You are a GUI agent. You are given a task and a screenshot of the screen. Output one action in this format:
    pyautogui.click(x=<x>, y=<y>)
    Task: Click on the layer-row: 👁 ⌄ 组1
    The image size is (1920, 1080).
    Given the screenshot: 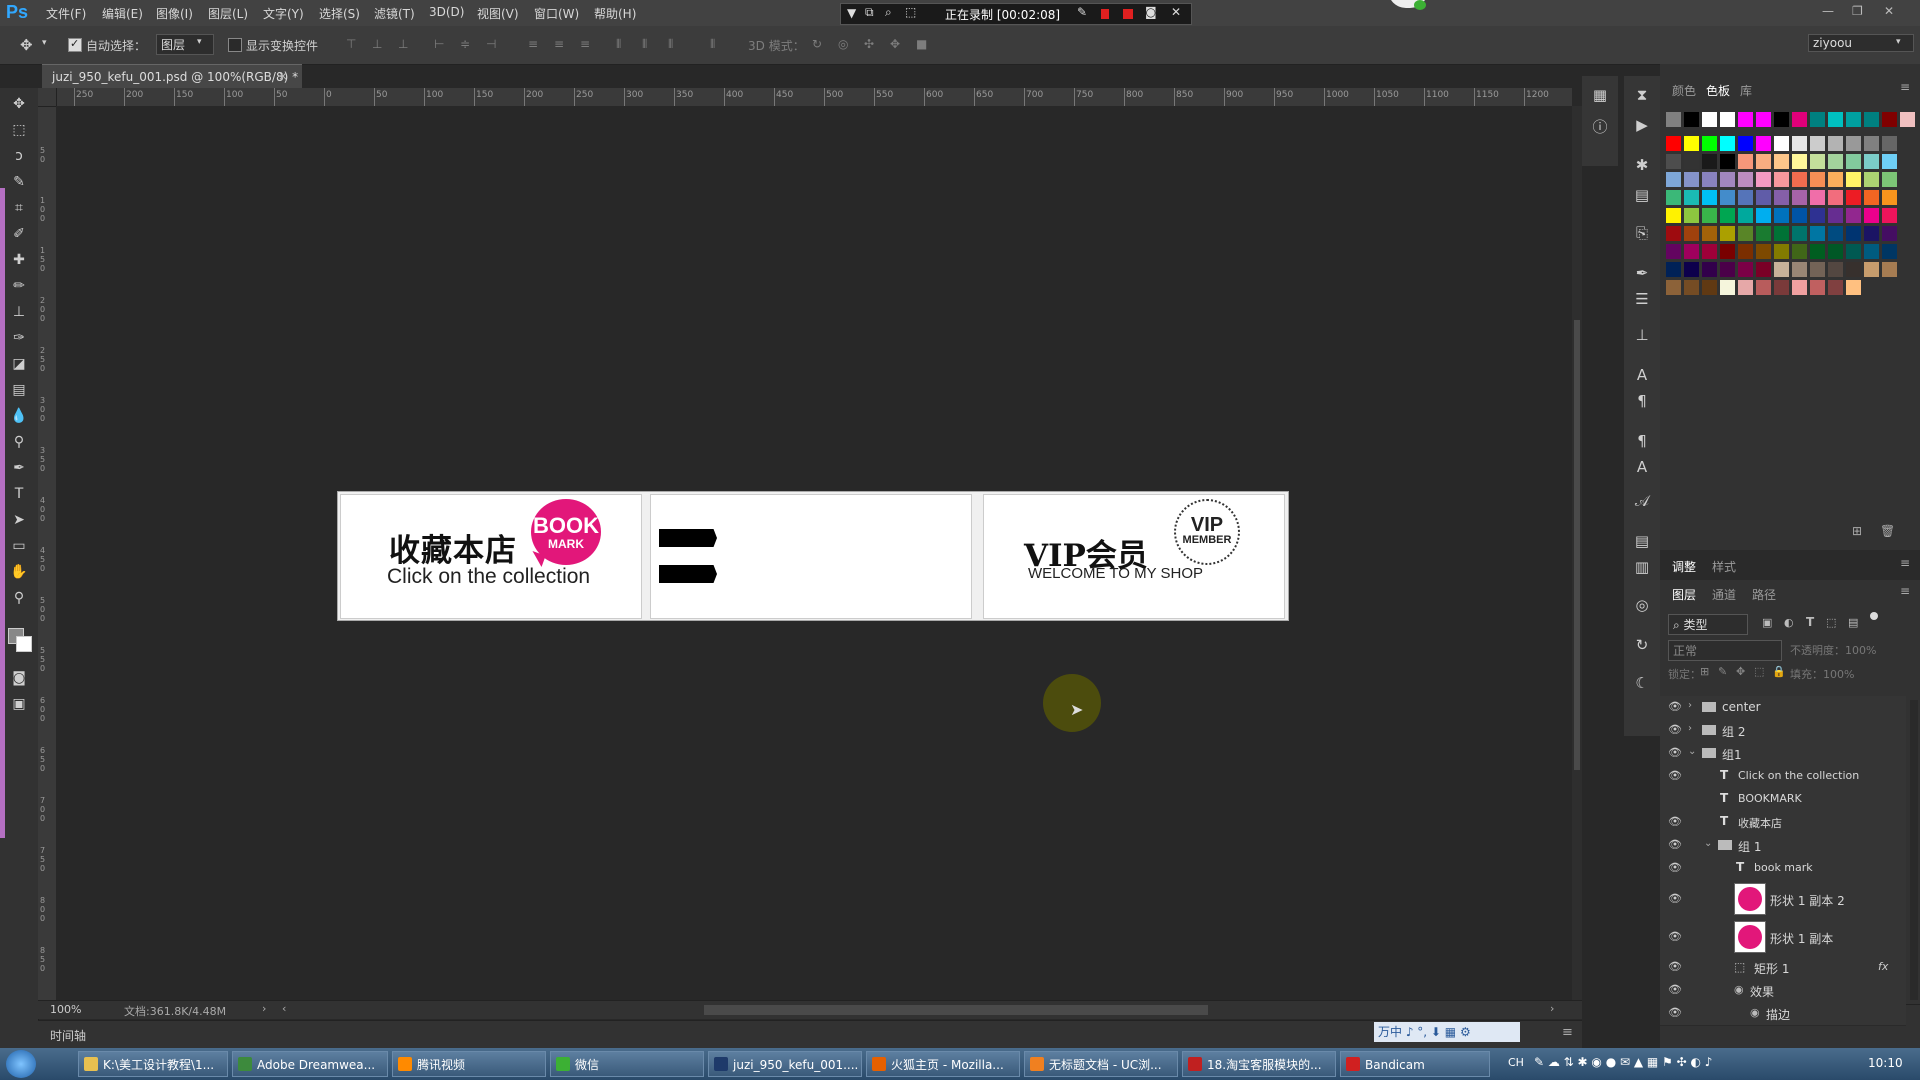 What is the action you would take?
    pyautogui.click(x=1783, y=754)
    